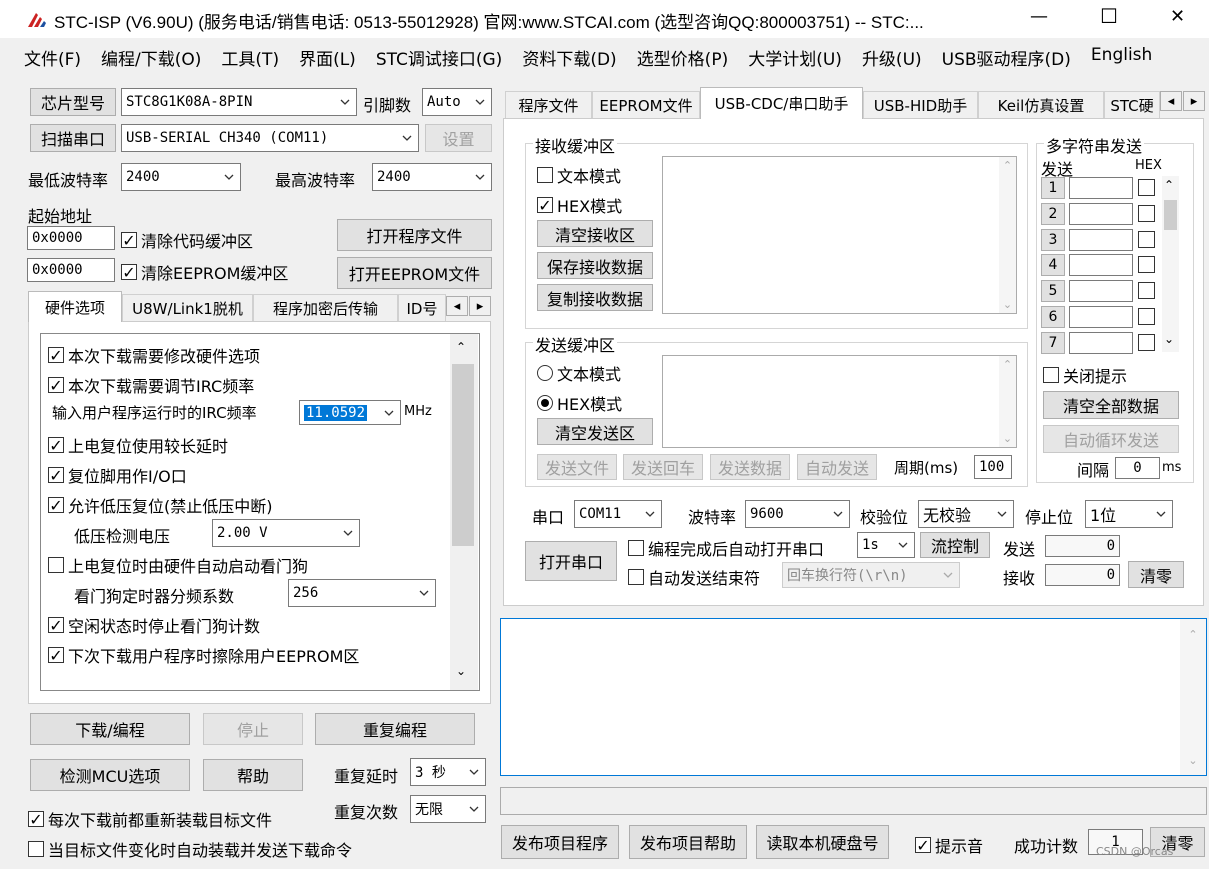  Describe the element at coordinates (1006, 58) in the screenshot. I see `menu-usb-driver: USB驱动程序(D)` at that location.